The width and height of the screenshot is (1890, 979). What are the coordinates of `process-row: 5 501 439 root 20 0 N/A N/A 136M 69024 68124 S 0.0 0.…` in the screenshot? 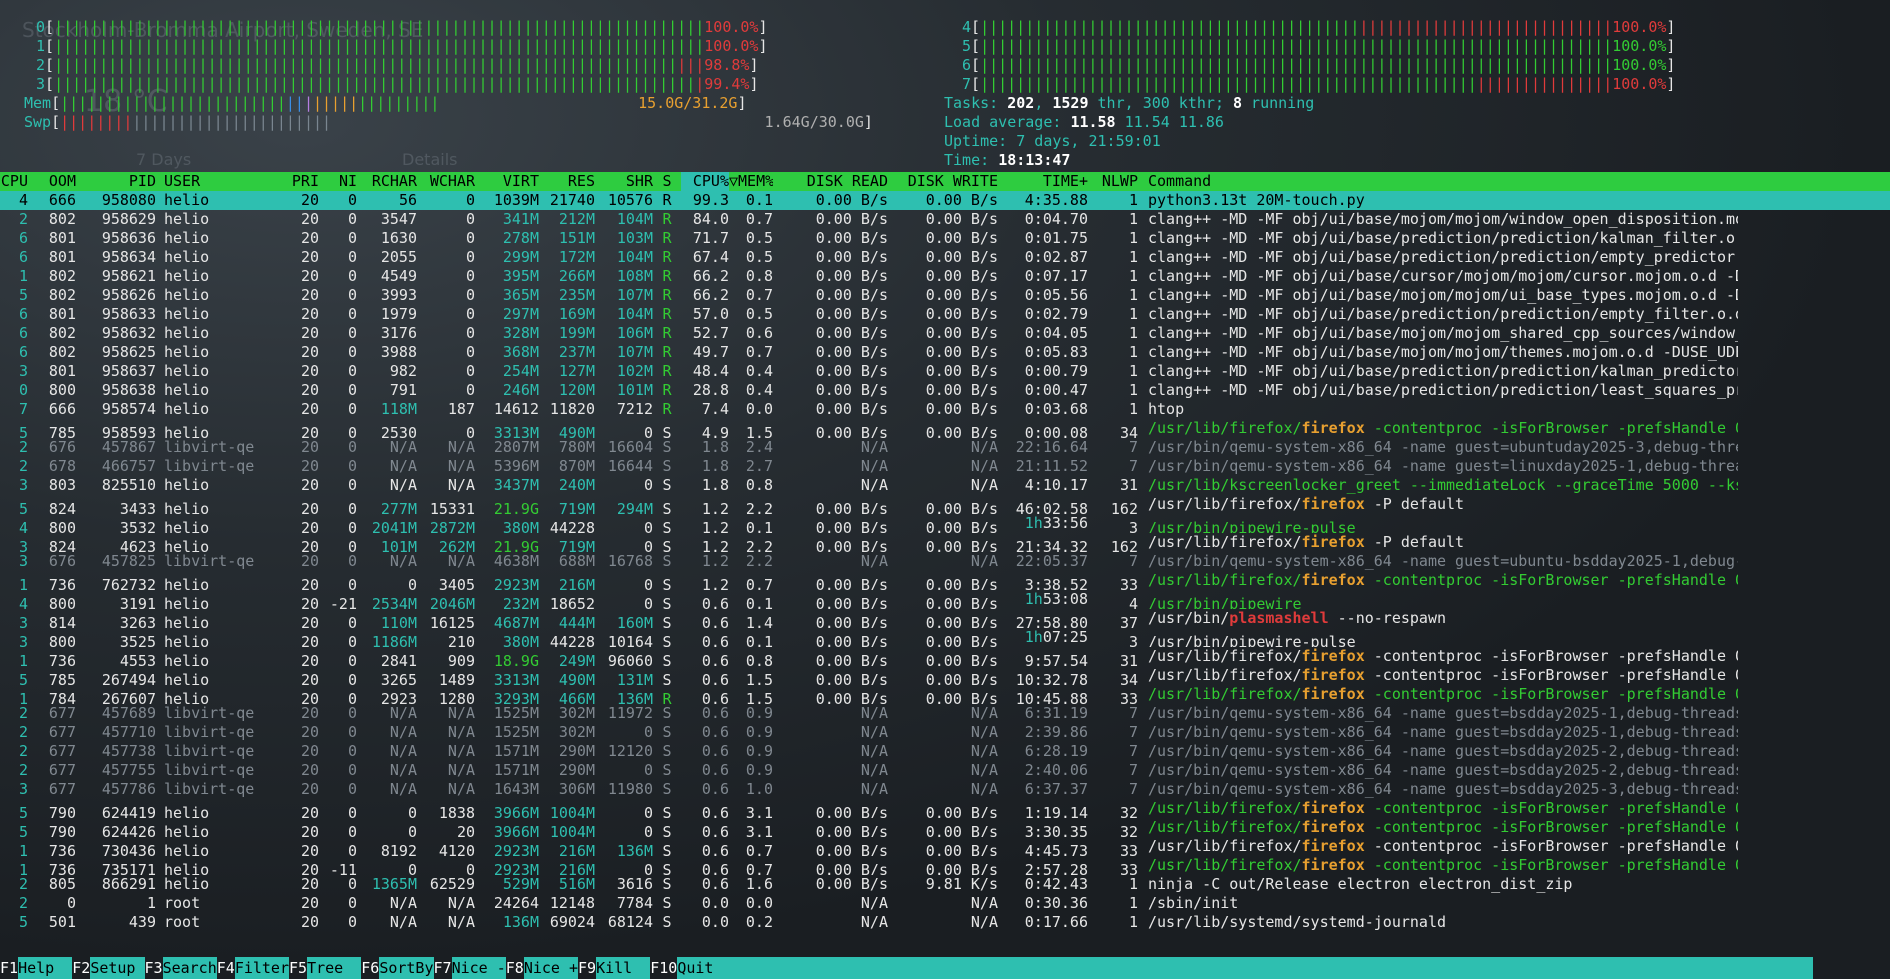 It's located at (945, 922).